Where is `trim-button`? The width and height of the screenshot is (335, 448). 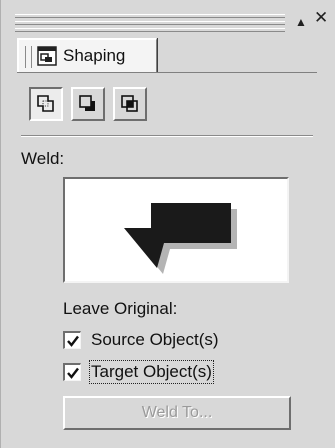
trim-button is located at coordinates (88, 104).